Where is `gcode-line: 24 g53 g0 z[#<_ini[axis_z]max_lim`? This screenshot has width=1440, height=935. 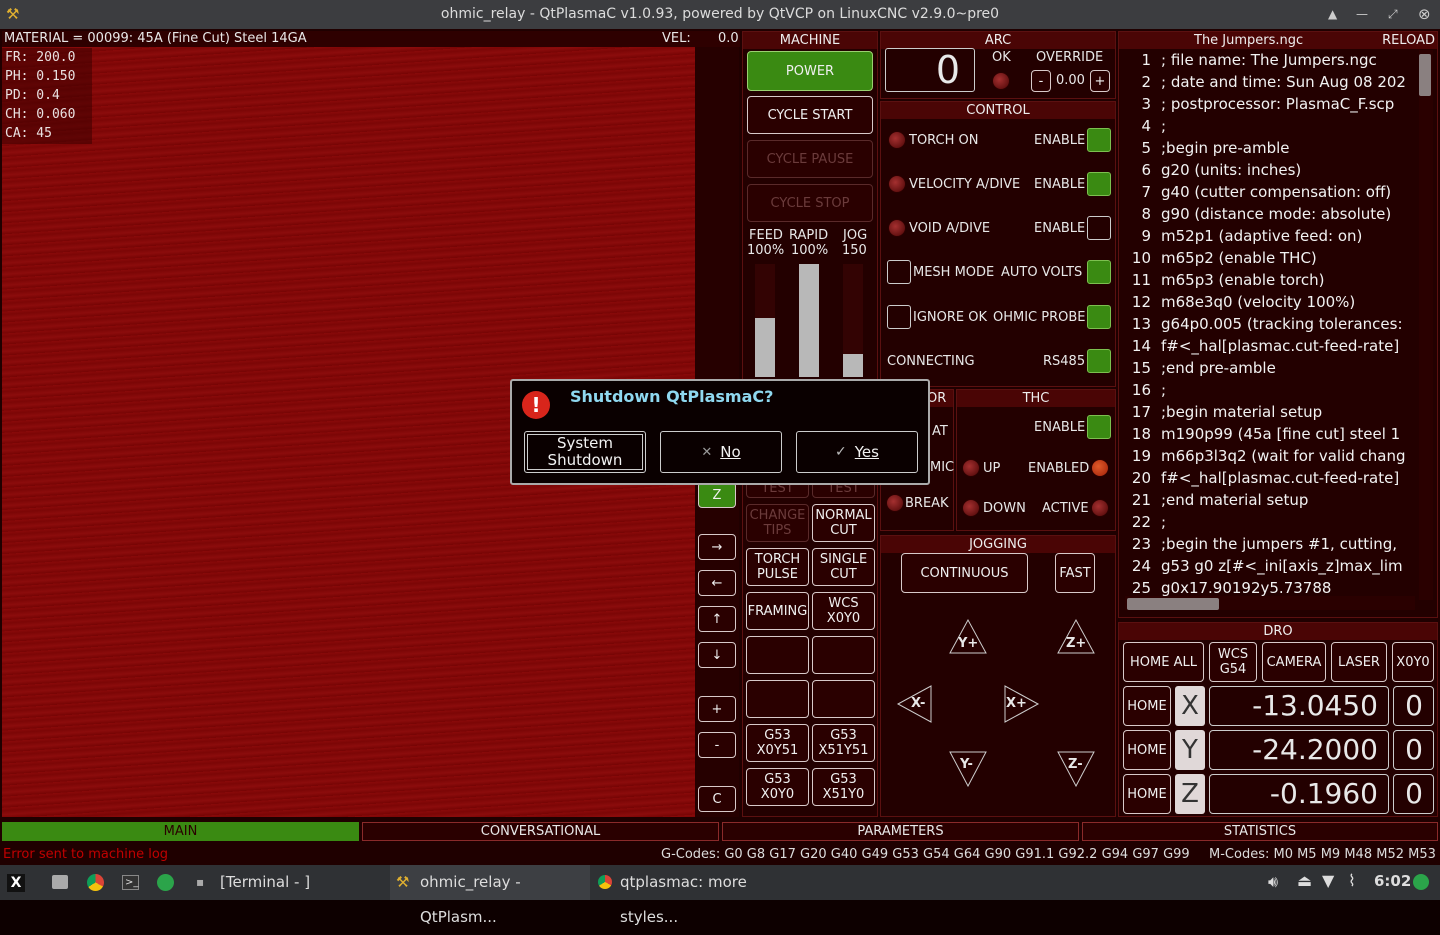
gcode-line: 24 g53 g0 z[#<_ini[axis_z]max_lim is located at coordinates (1261, 566).